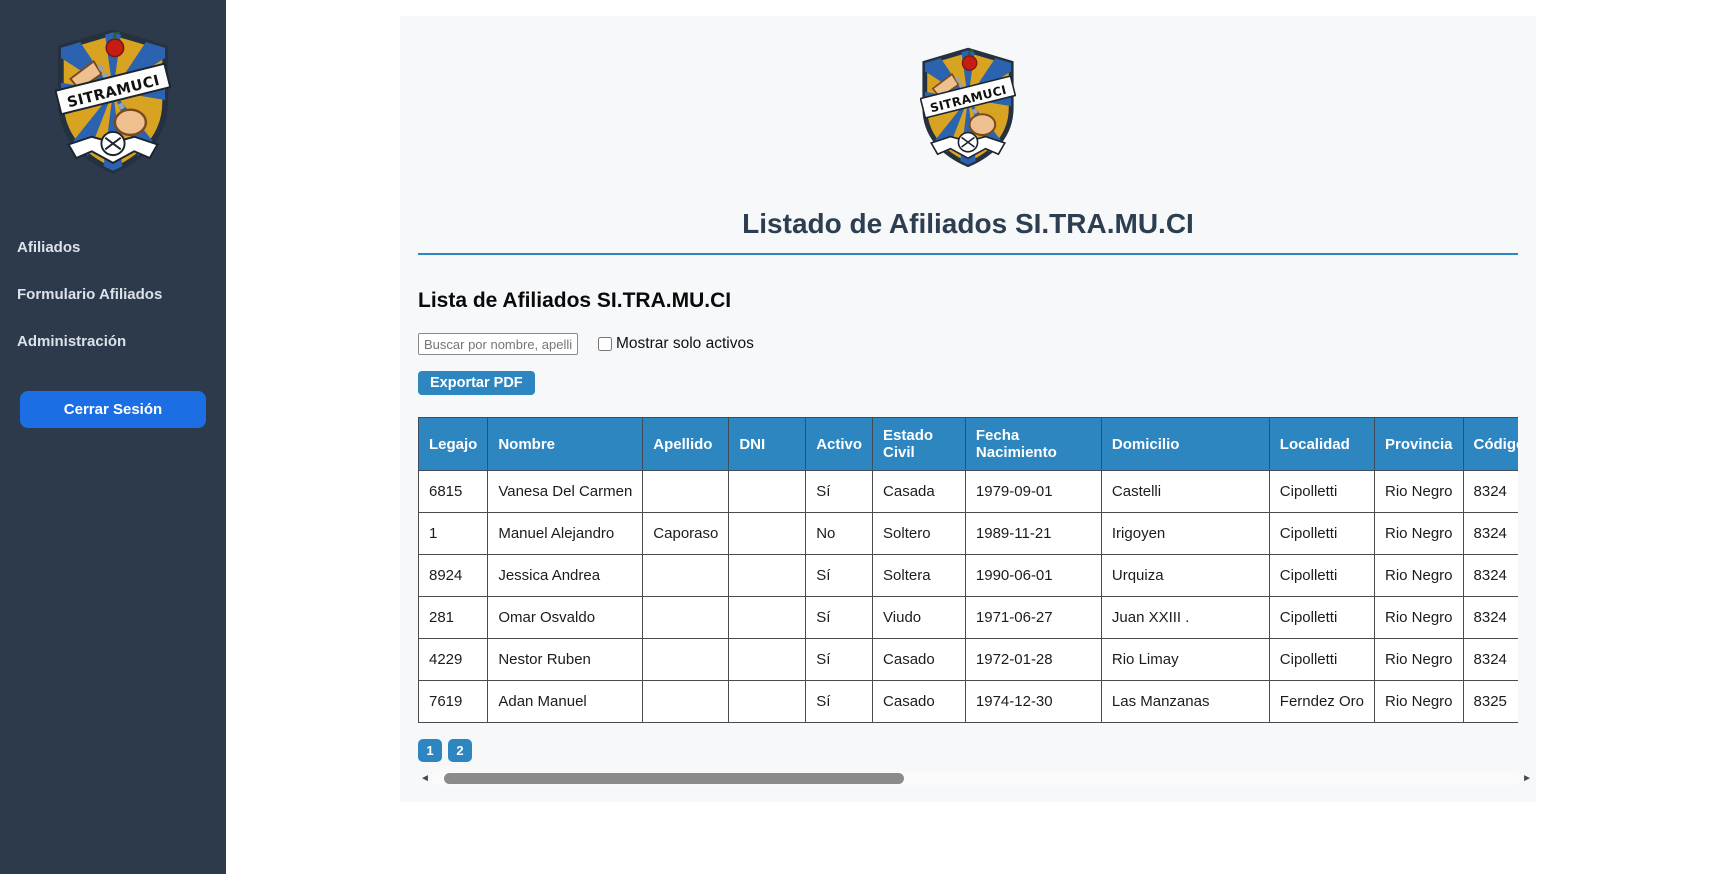 Image resolution: width=1710 pixels, height=874 pixels. What do you see at coordinates (686, 444) in the screenshot?
I see `column-header: Apellido` at bounding box center [686, 444].